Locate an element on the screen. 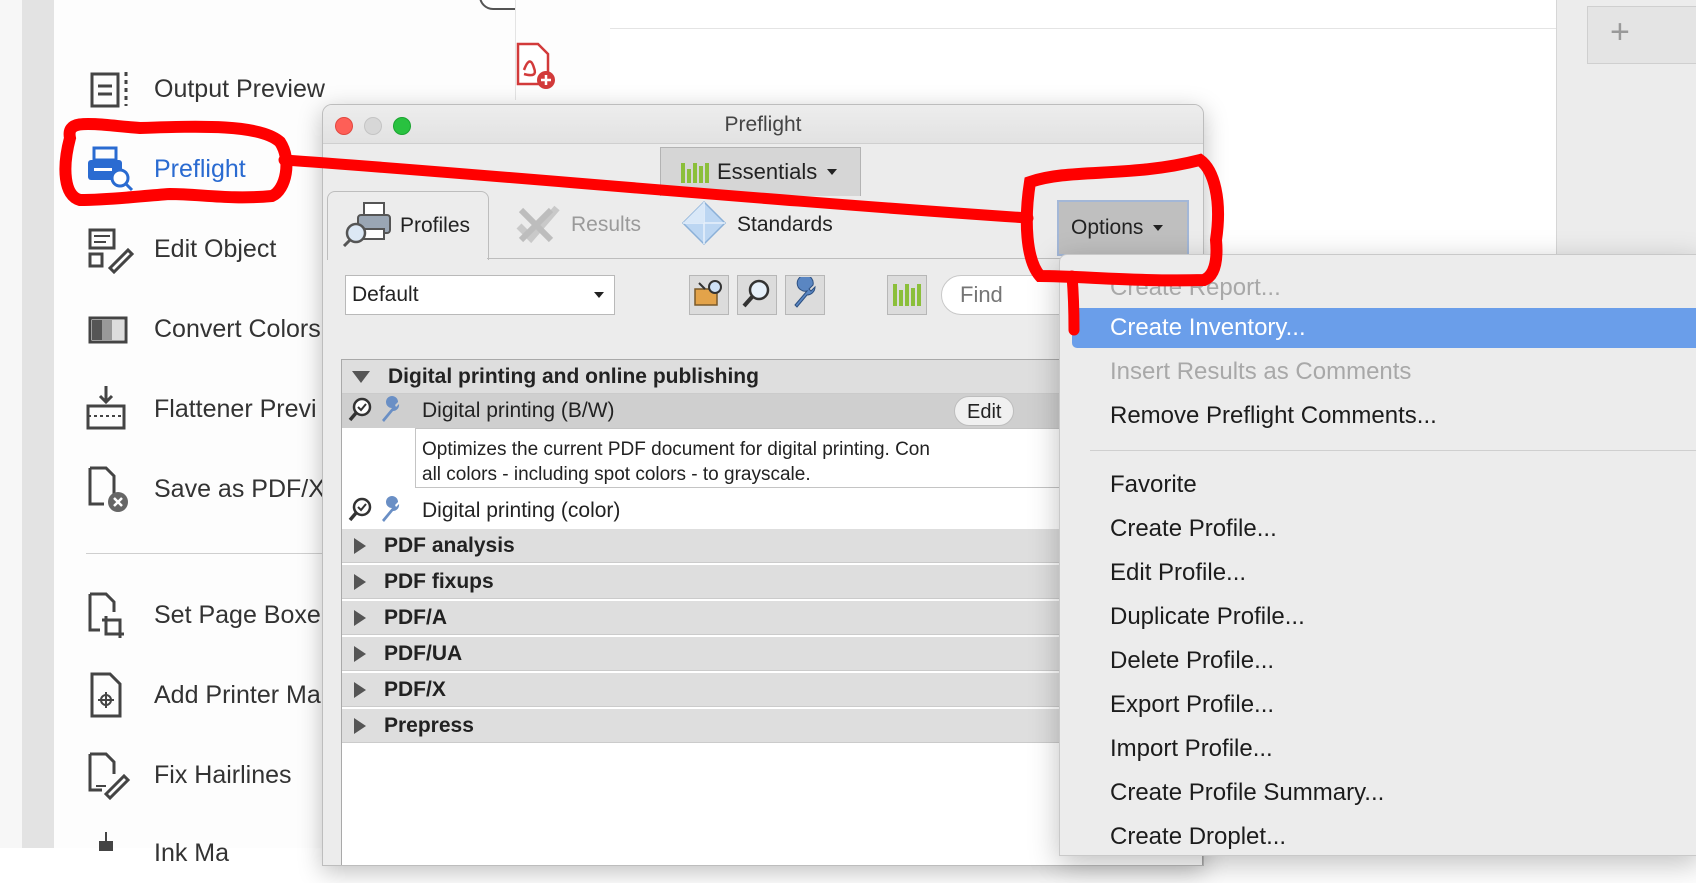  options-button: Options is located at coordinates (1123, 228).